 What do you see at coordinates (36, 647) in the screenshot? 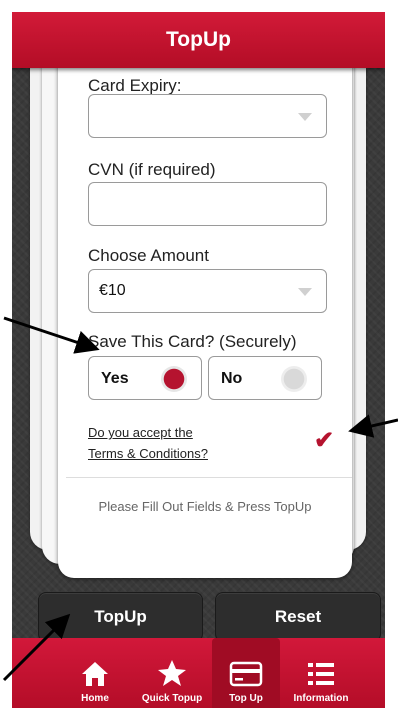
I see `arrow-to-topup-button` at bounding box center [36, 647].